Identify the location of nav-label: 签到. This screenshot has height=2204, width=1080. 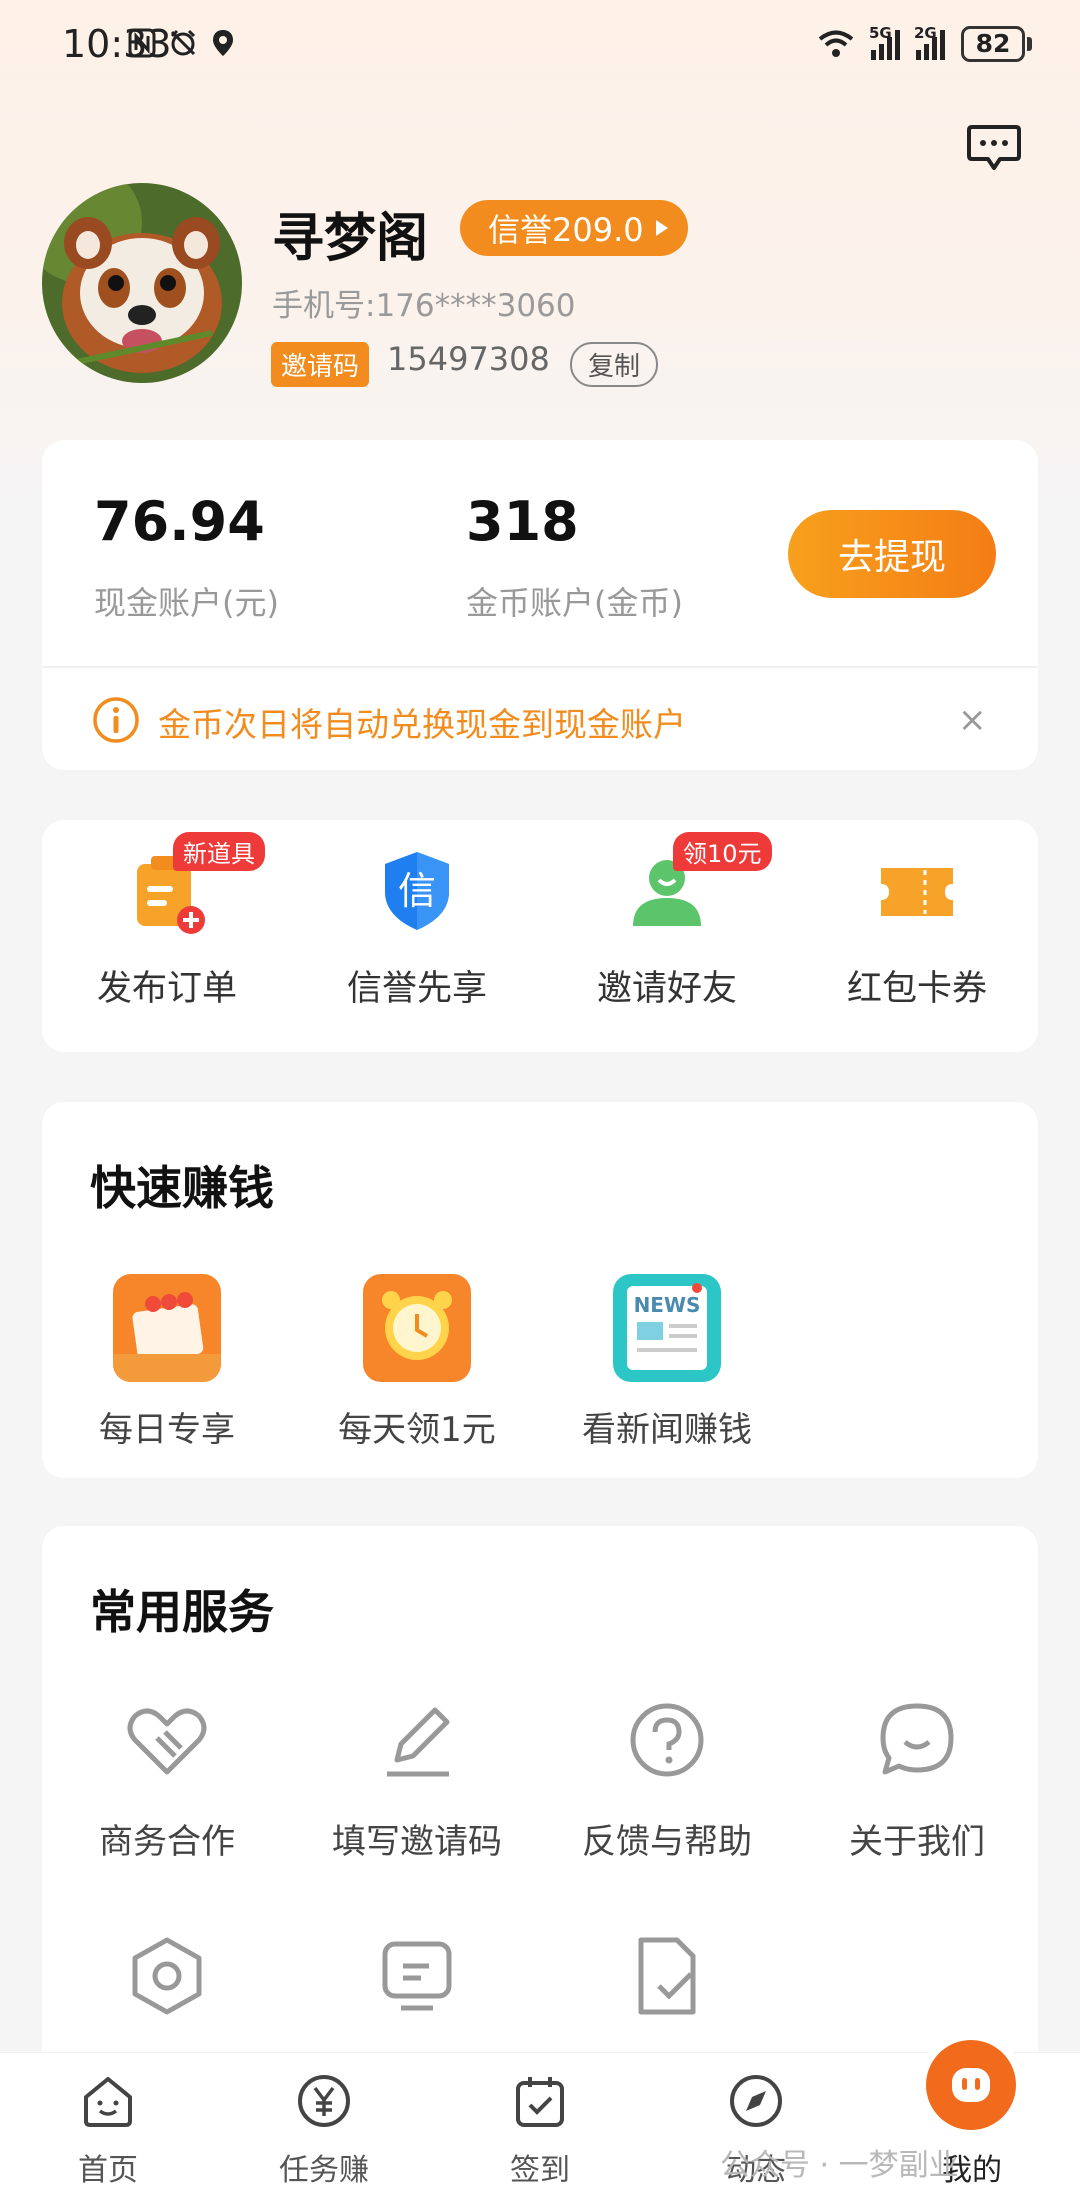
(540, 2170).